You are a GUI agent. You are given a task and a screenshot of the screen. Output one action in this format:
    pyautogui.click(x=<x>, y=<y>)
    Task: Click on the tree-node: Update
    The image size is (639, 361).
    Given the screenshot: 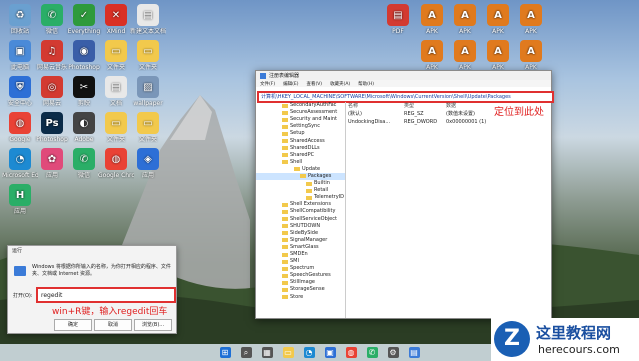 What is the action you would take?
    pyautogui.click(x=300, y=169)
    